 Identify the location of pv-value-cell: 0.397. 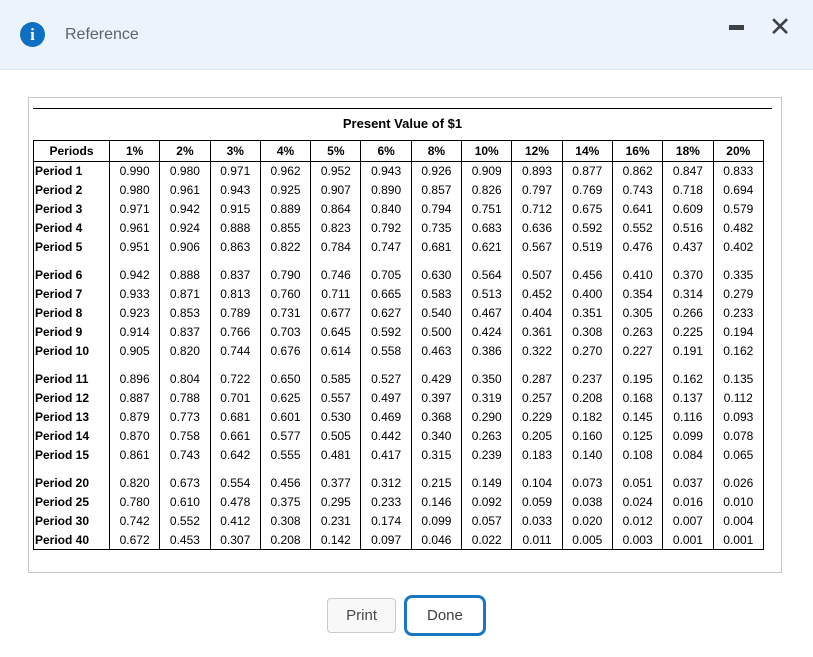
(436, 398).